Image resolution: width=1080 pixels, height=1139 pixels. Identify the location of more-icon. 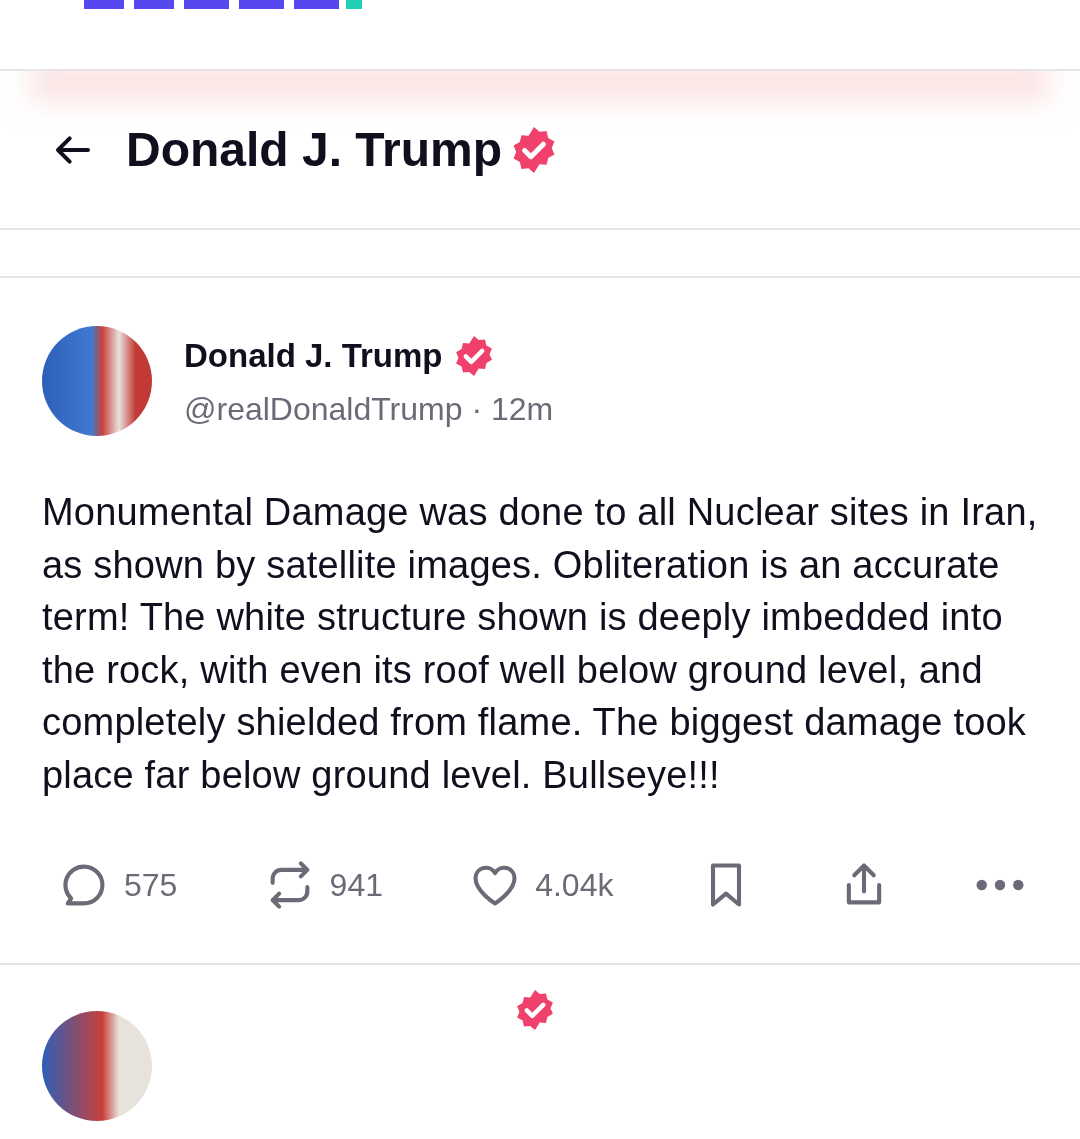
(1000, 885).